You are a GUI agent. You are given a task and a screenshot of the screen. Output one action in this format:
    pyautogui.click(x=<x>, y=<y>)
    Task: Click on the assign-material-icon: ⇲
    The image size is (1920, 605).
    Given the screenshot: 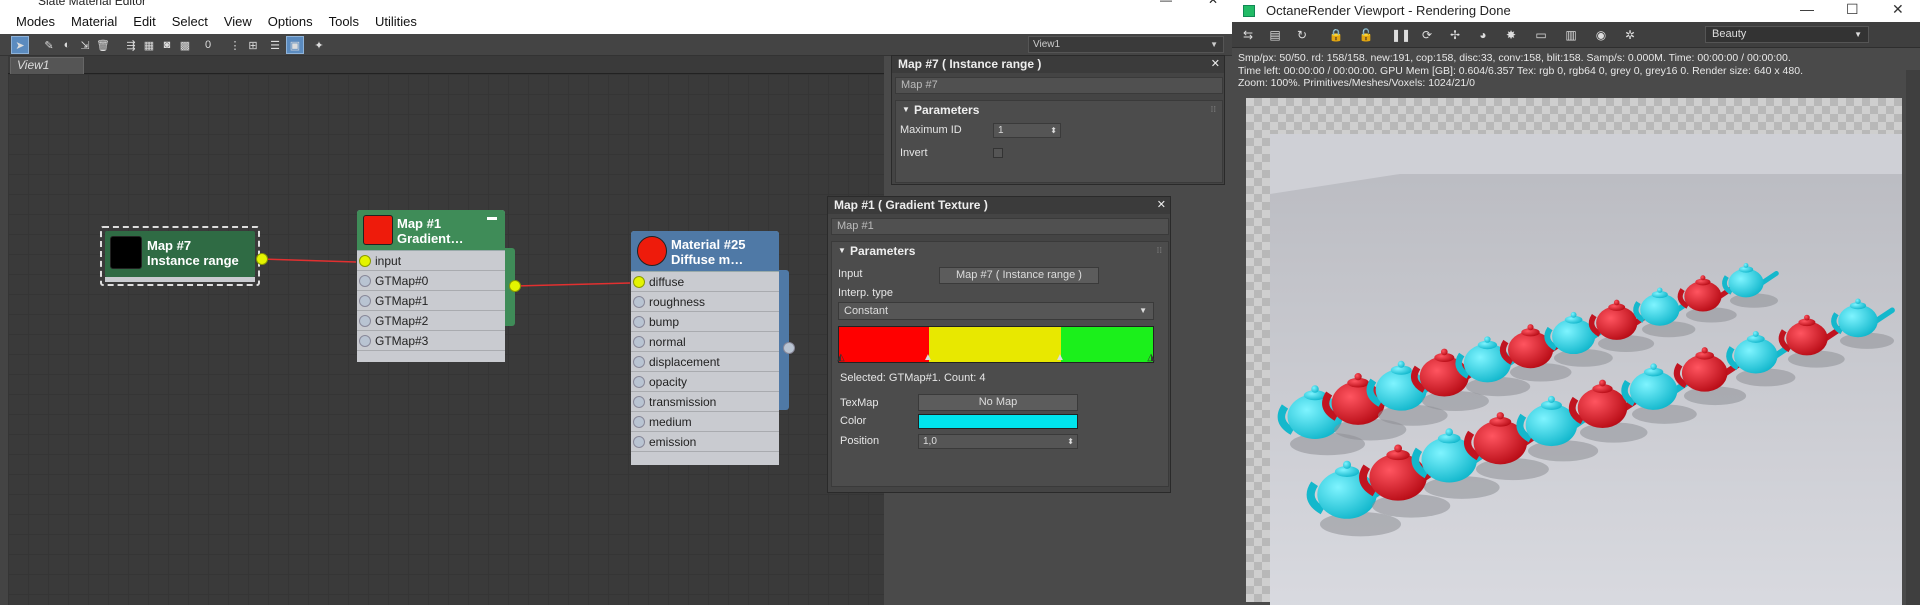 What is the action you would take?
    pyautogui.click(x=85, y=45)
    